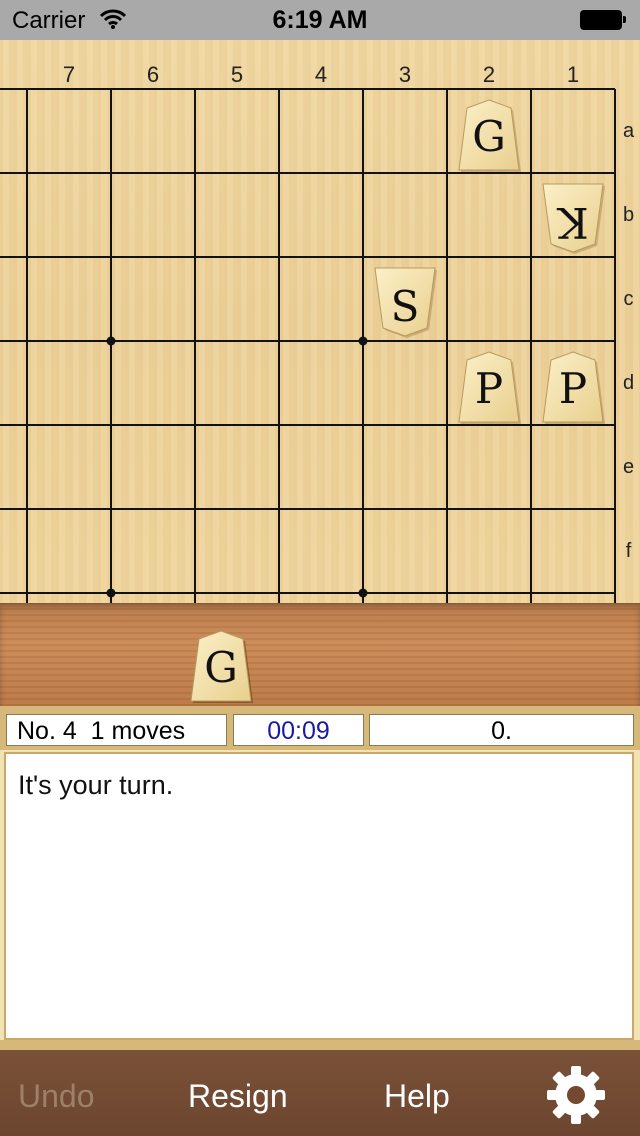 The width and height of the screenshot is (640, 1136). Describe the element at coordinates (96, 785) in the screenshot. I see `turn-message: It's your turn.` at that location.